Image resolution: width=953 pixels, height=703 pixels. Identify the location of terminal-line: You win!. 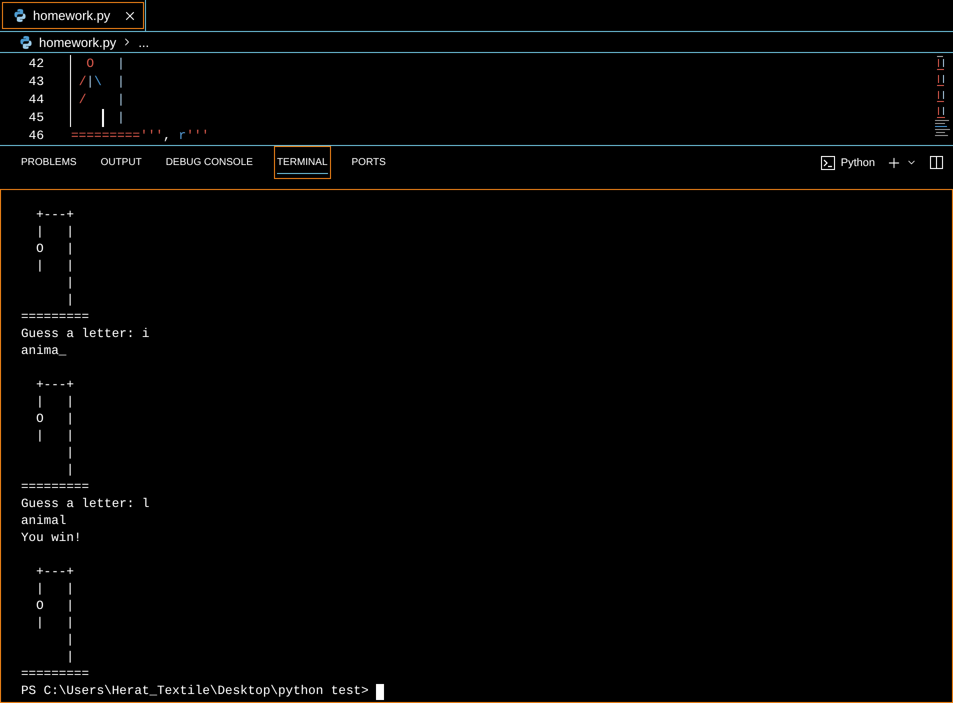
(51, 538).